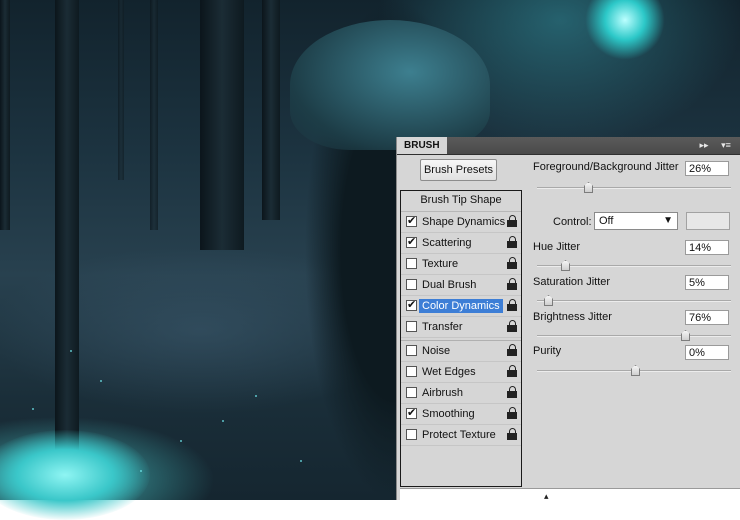 The width and height of the screenshot is (740, 520). I want to click on purity-value: 0%, so click(707, 352).